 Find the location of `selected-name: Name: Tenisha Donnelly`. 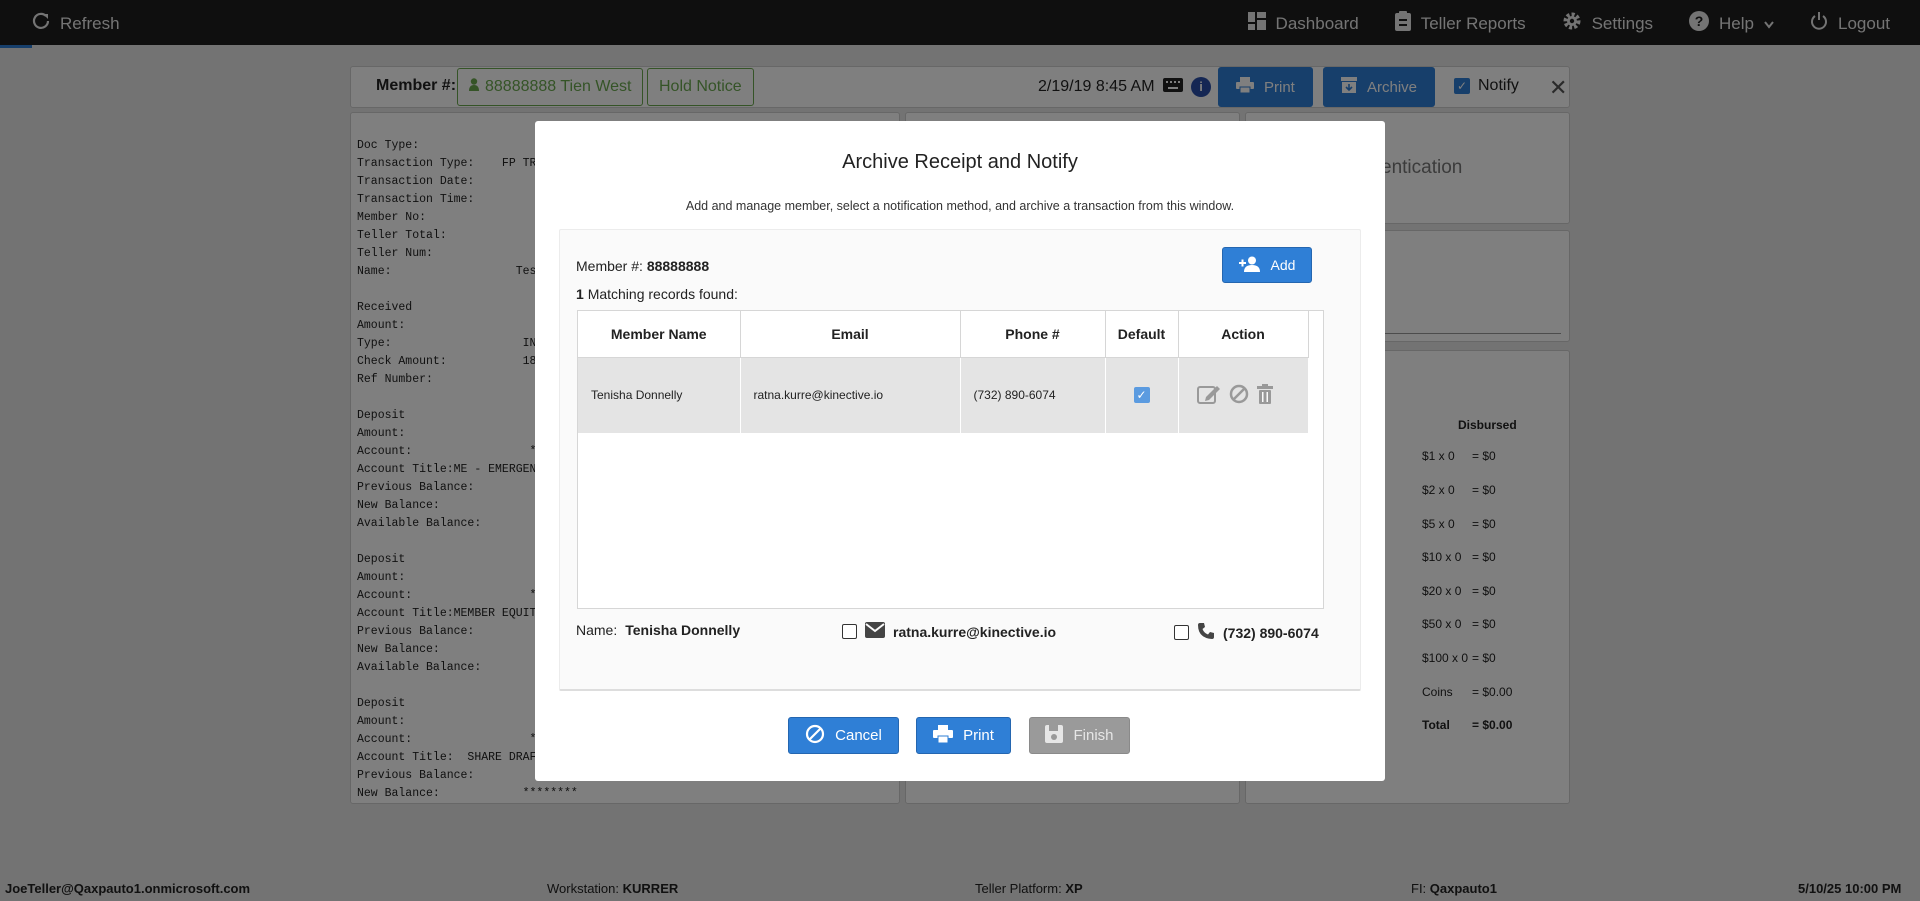

selected-name: Name: Tenisha Donnelly is located at coordinates (658, 630).